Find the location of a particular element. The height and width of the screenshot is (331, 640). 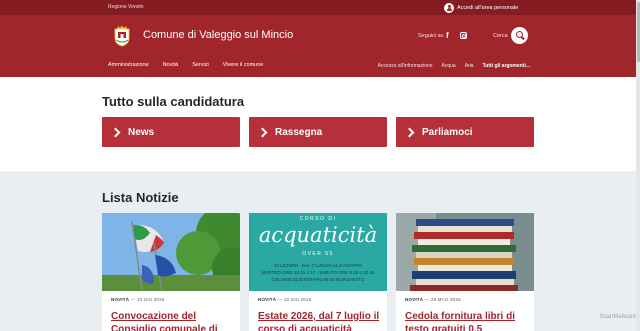

card-date: 29 MAG 2026 is located at coordinates (445, 299).